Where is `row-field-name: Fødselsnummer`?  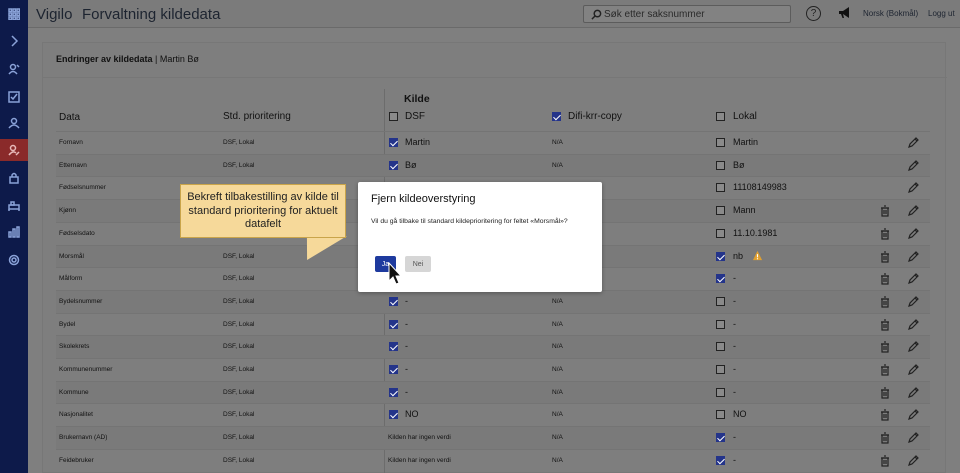 row-field-name: Fødselsnummer is located at coordinates (82, 188).